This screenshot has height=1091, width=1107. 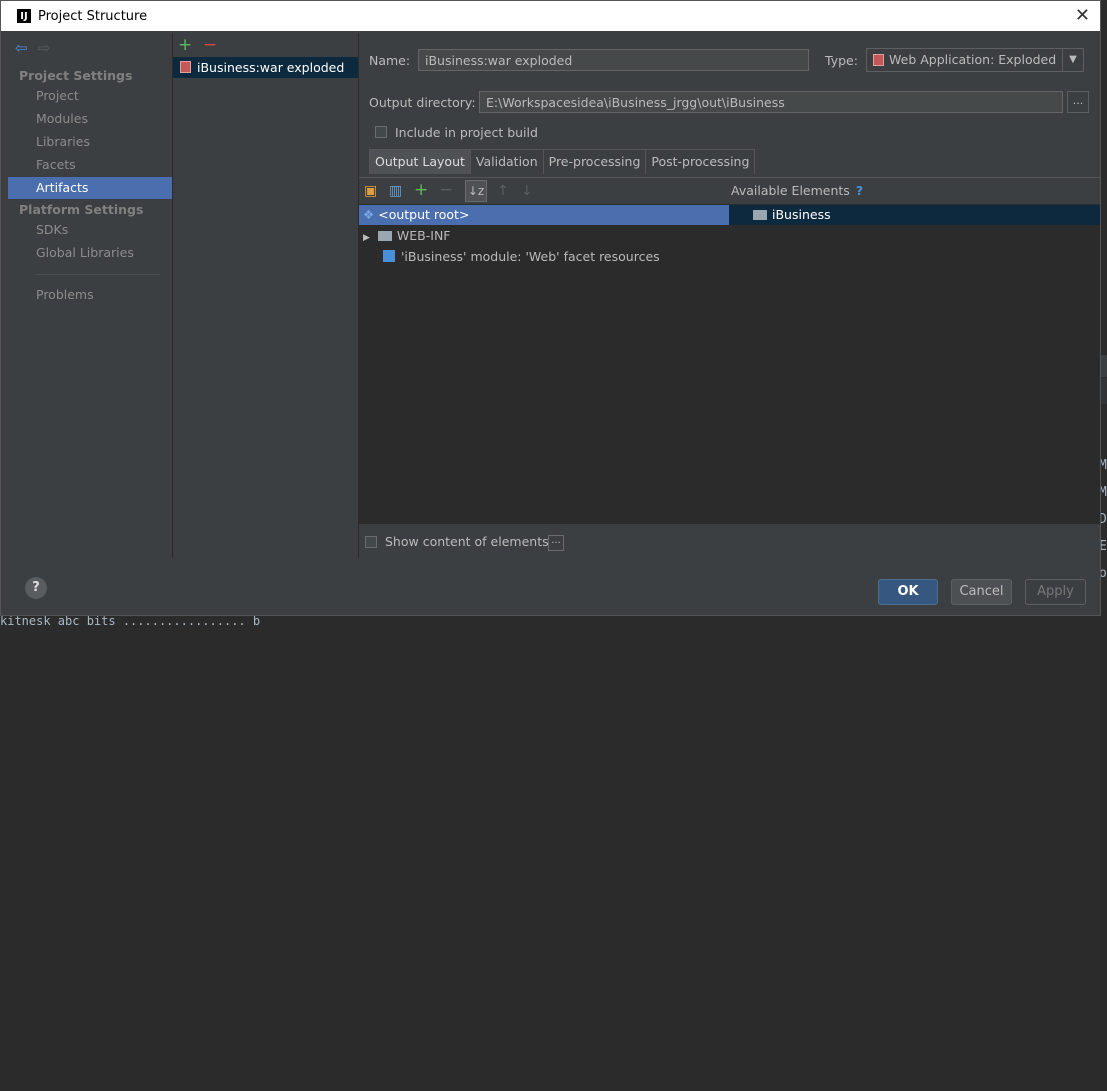 What do you see at coordinates (185, 67) in the screenshot?
I see `war-artifact-icon` at bounding box center [185, 67].